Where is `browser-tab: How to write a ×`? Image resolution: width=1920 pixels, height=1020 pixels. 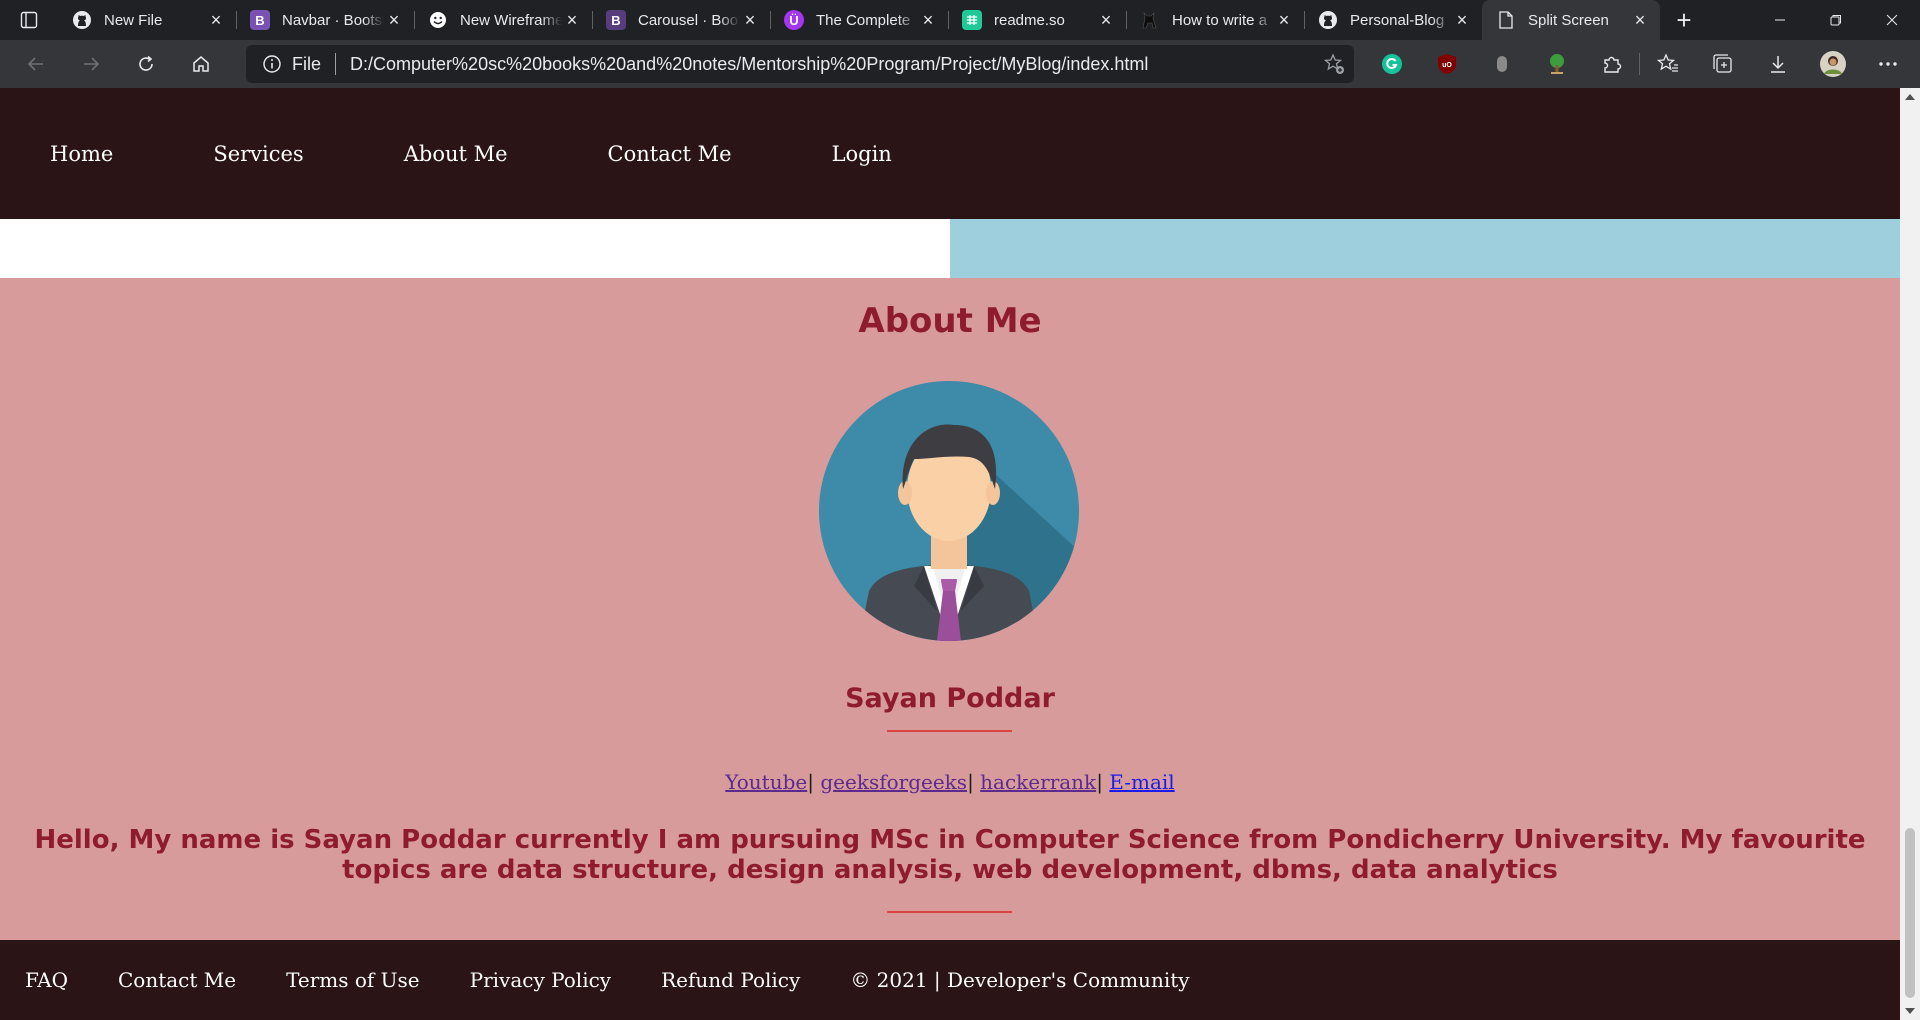
browser-tab: How to write a × is located at coordinates (1215, 20).